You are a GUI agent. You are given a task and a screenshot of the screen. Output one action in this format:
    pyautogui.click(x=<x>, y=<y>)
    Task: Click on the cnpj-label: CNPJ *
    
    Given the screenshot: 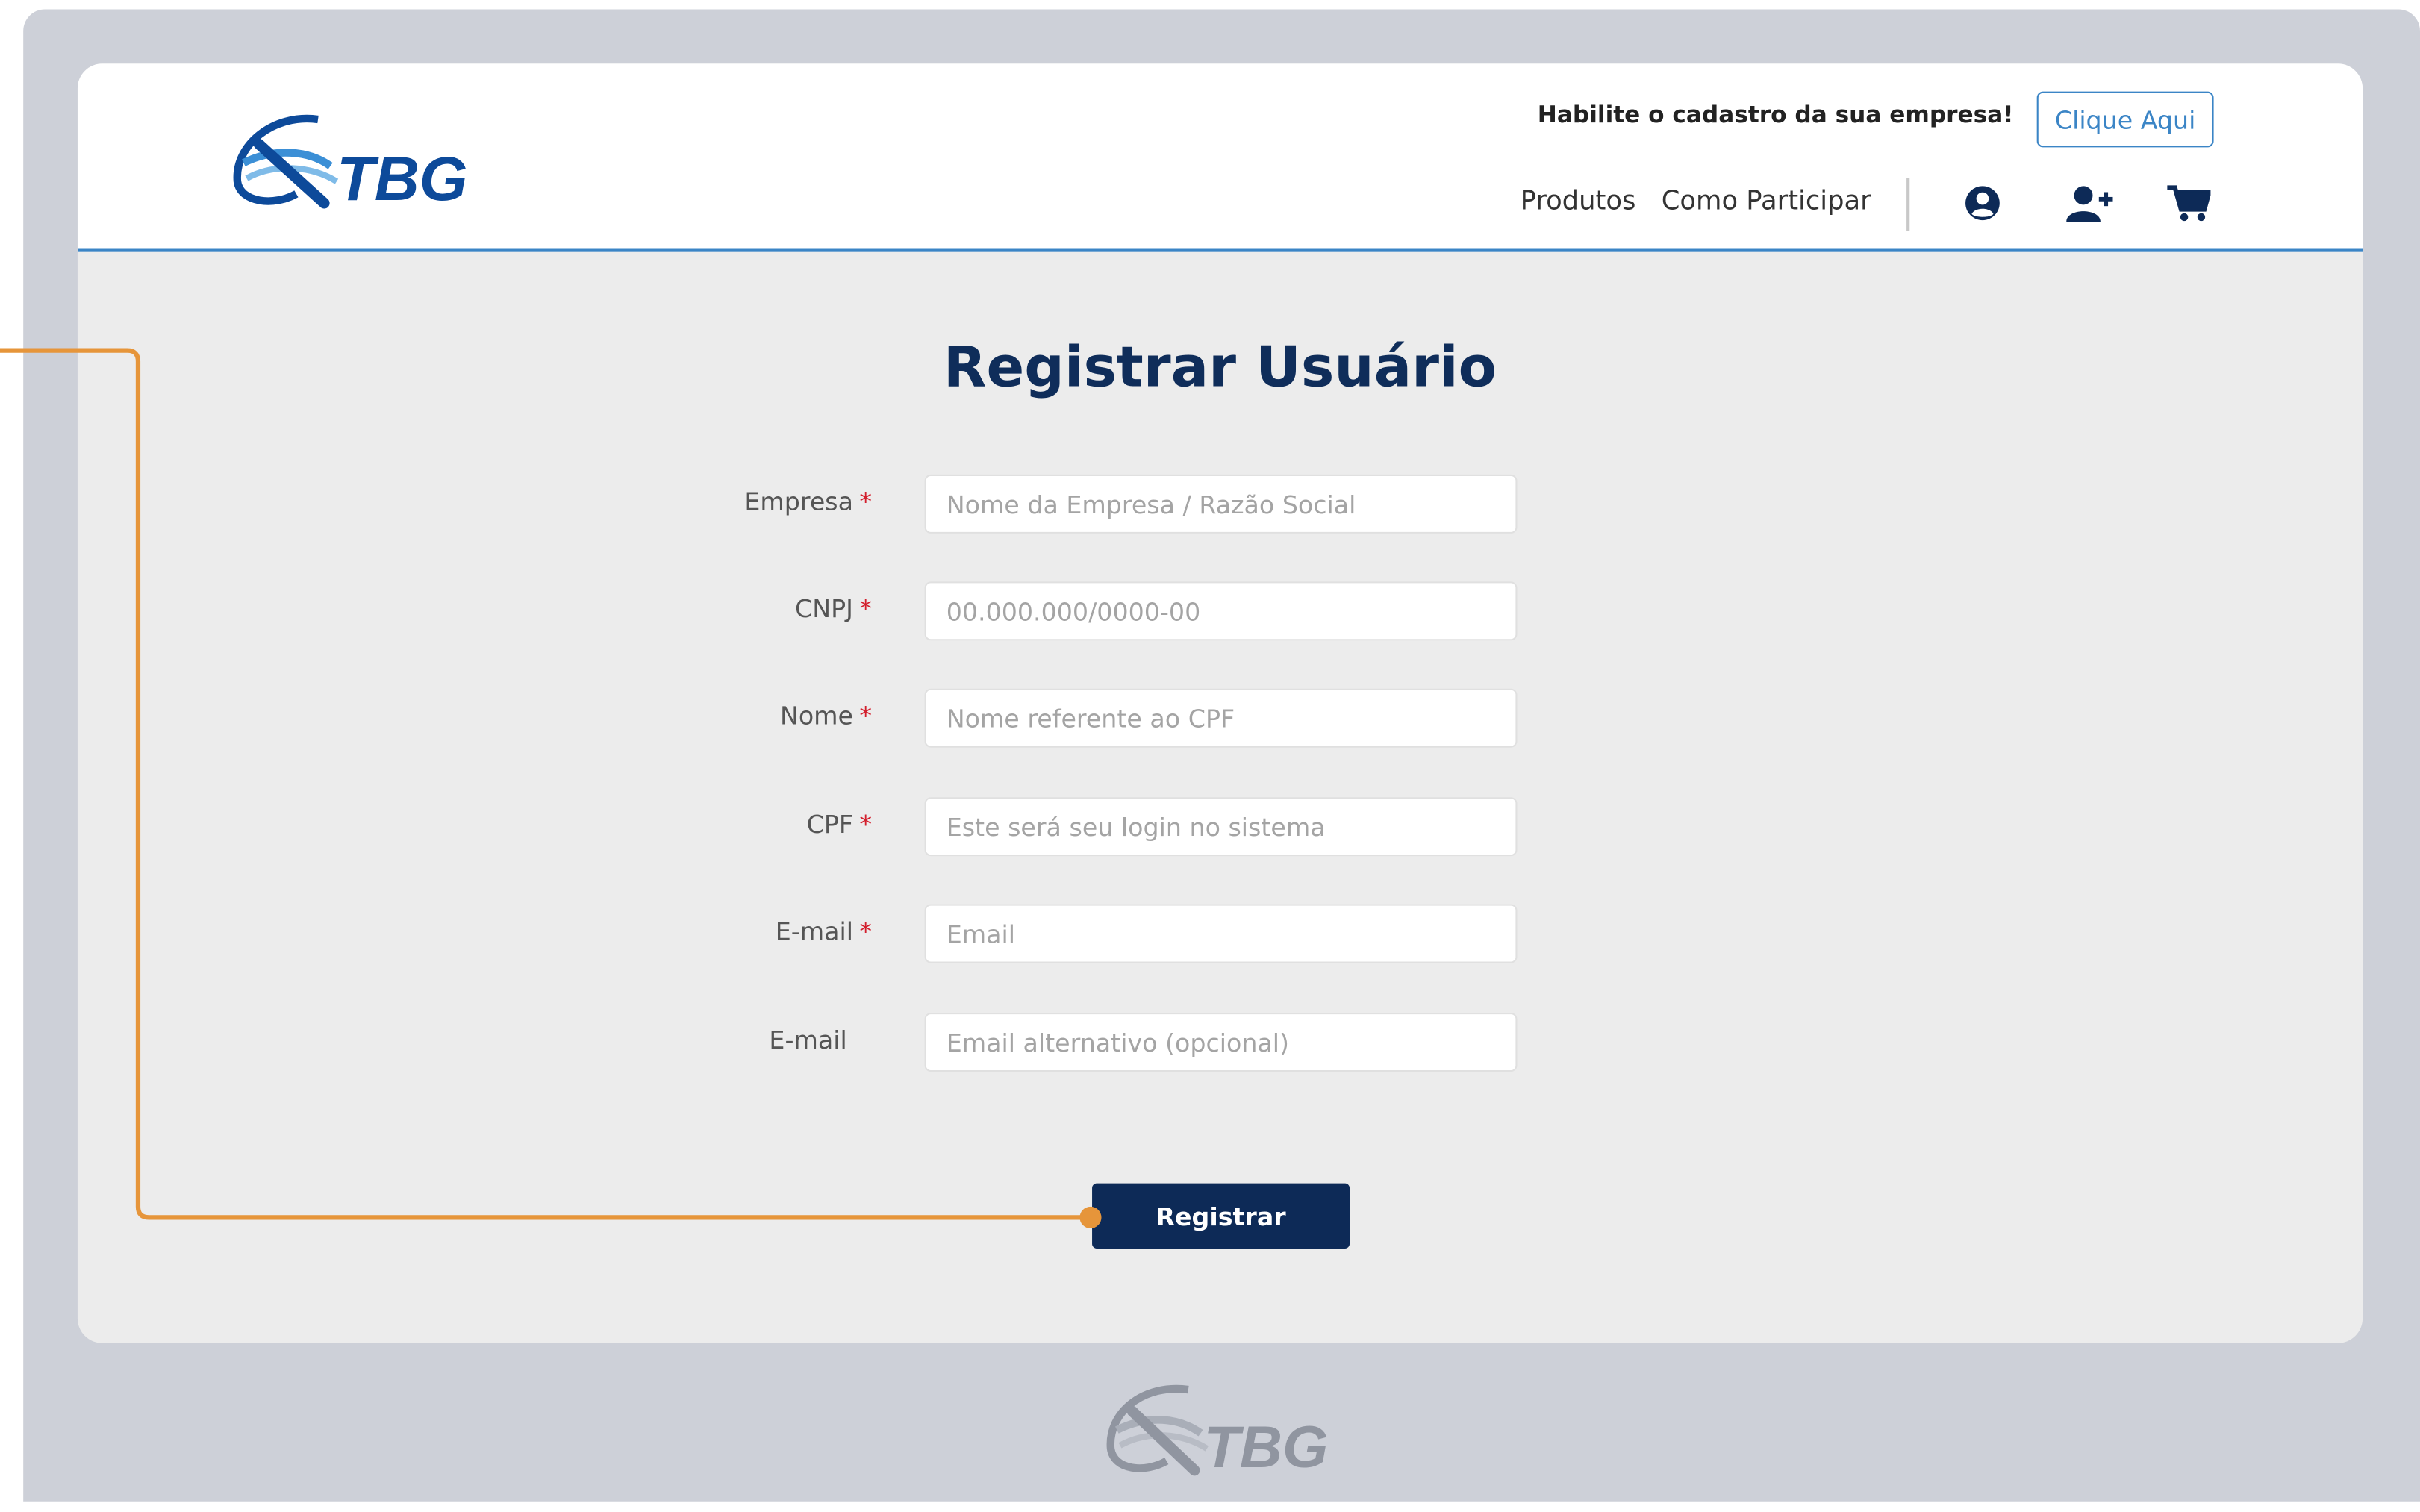 What is the action you would take?
    pyautogui.click(x=833, y=608)
    